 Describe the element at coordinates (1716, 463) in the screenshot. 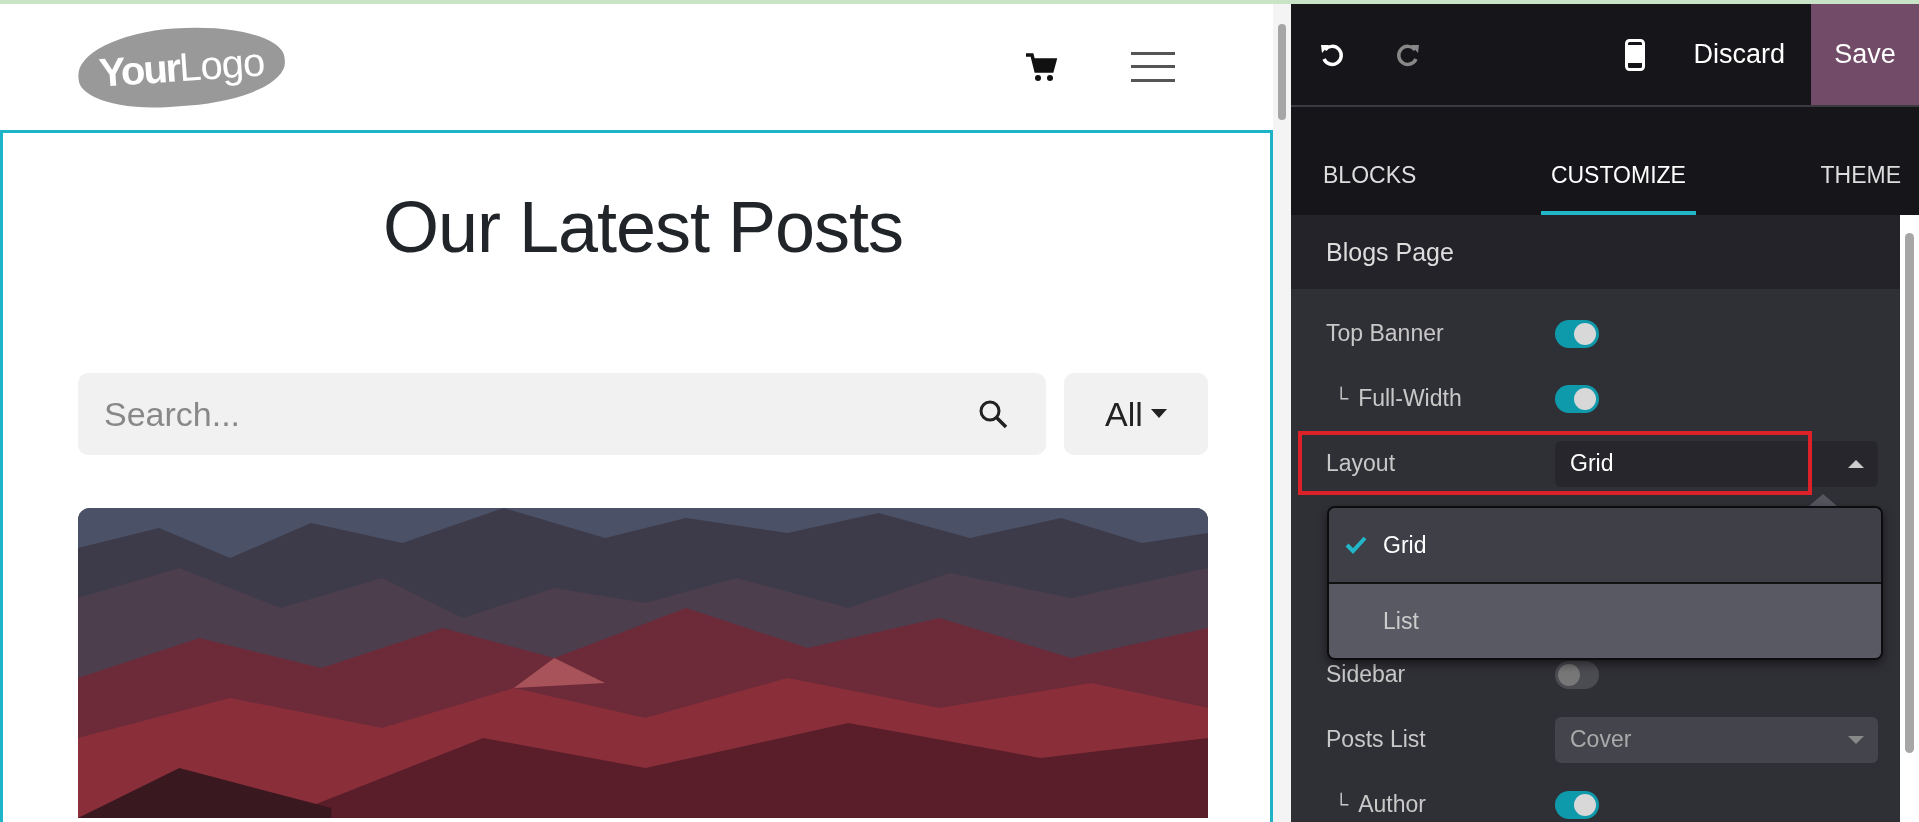

I see `select-field: Grid` at that location.